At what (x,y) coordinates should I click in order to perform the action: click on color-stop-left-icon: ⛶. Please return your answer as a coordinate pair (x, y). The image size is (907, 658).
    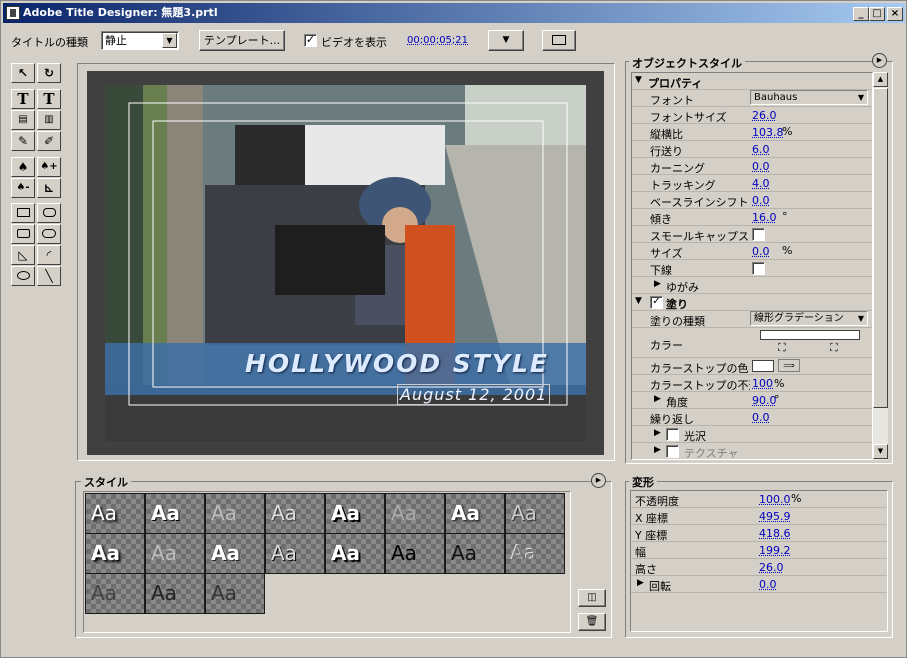
    Looking at the image, I should click on (782, 348).